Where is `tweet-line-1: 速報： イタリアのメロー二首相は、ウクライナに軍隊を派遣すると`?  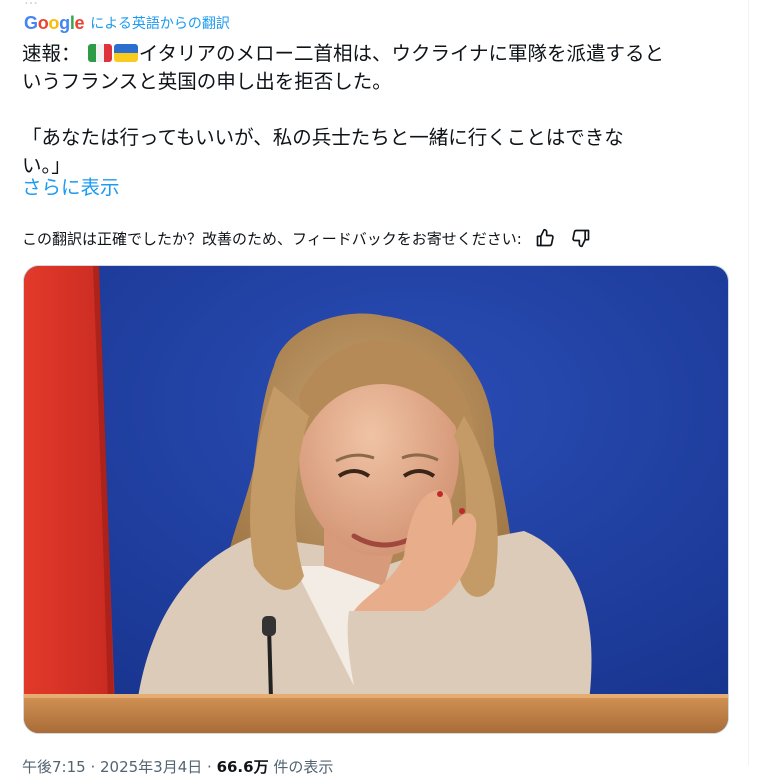 tweet-line-1: 速報： イタリアのメロー二首相は、ウクライナに軍隊を派遣すると is located at coordinates (378, 54).